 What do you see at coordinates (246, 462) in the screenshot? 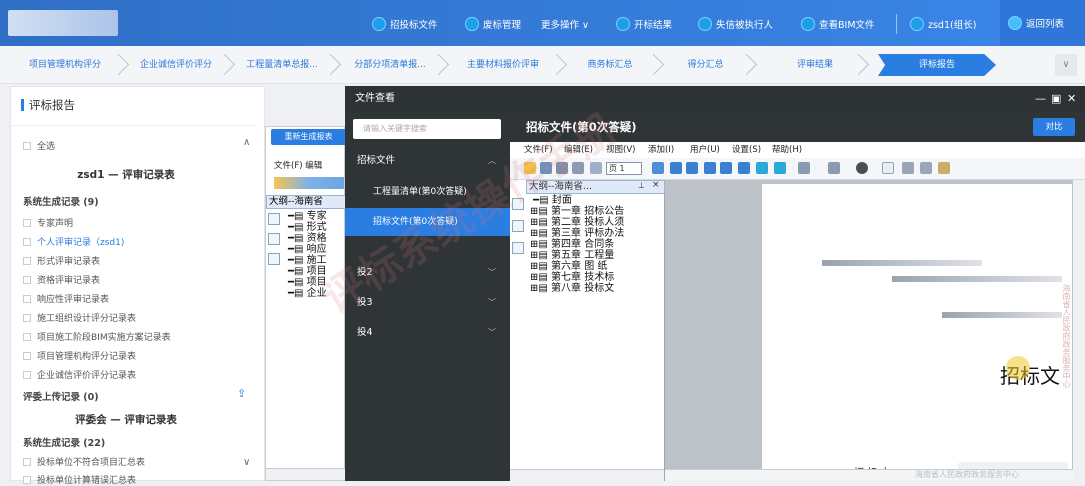
I see `scroll-down-icon: ∨` at bounding box center [246, 462].